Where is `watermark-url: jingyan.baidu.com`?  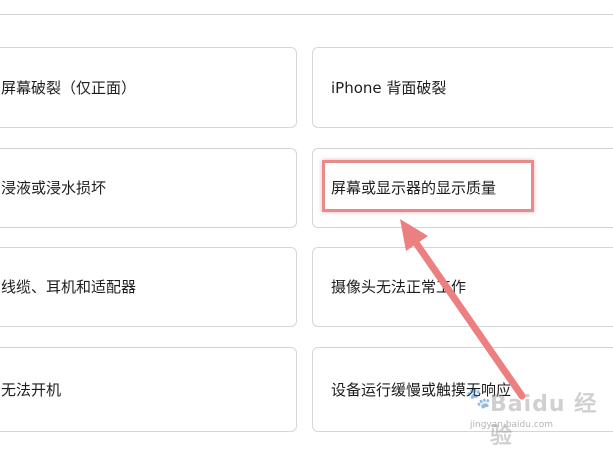 watermark-url: jingyan.baidu.com is located at coordinates (512, 425).